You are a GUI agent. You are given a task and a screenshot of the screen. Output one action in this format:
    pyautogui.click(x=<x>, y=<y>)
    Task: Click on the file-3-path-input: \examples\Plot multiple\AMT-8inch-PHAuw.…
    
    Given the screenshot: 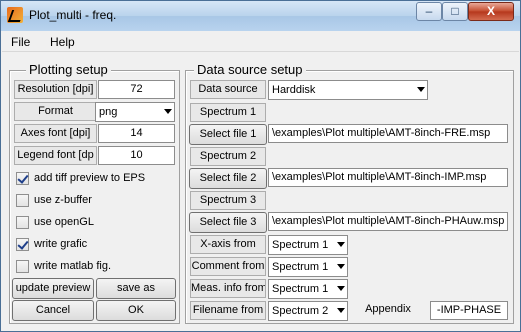 What is the action you would take?
    pyautogui.click(x=388, y=221)
    